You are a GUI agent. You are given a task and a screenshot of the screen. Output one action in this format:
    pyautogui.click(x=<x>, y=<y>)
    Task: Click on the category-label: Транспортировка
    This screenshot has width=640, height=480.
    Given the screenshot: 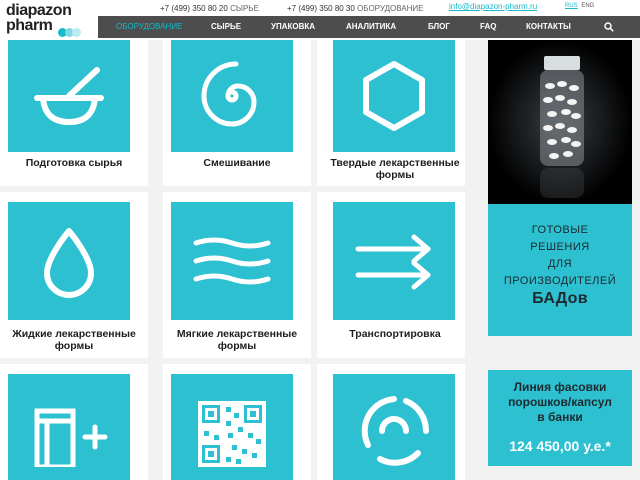 What is the action you would take?
    pyautogui.click(x=395, y=334)
    